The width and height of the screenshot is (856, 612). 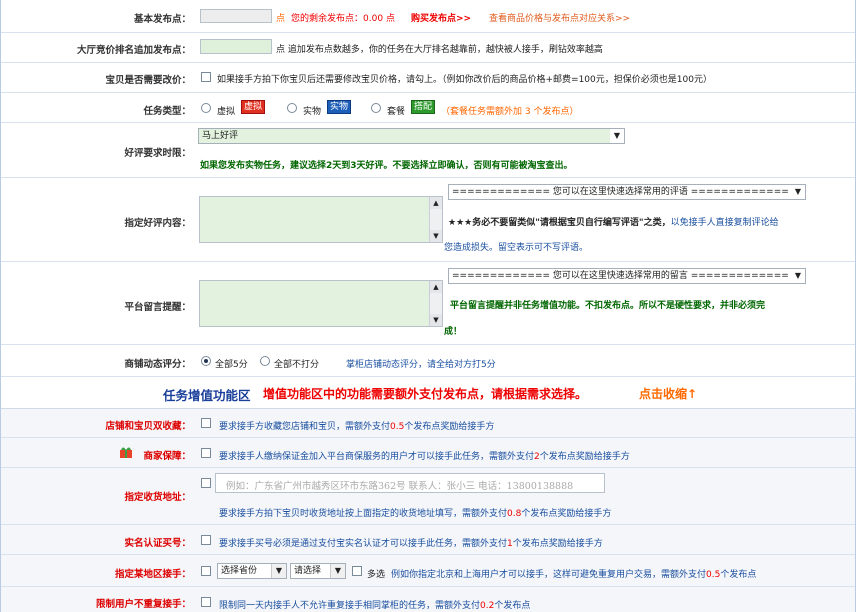 What do you see at coordinates (487, 606) in the screenshot?
I see `limit-points: 0.2` at bounding box center [487, 606].